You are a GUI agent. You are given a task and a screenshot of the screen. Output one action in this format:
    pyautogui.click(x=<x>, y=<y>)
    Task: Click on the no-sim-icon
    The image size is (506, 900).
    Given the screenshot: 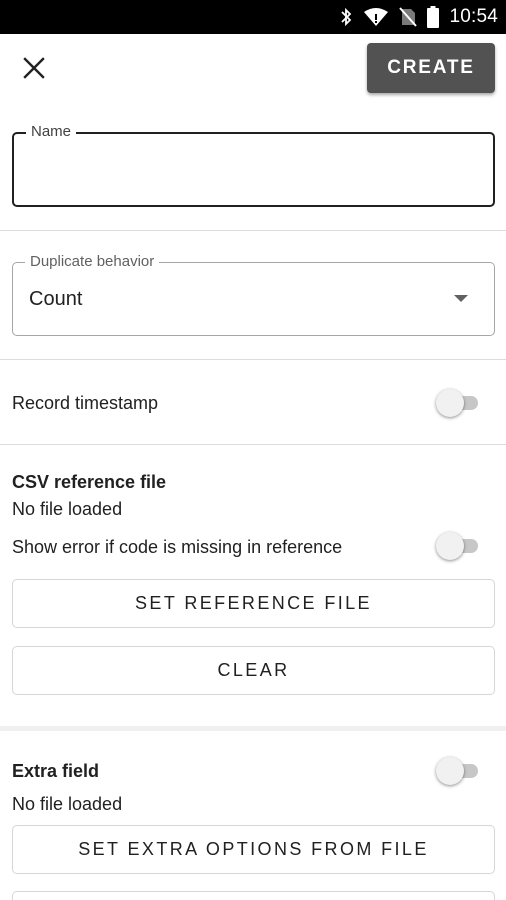 What is the action you would take?
    pyautogui.click(x=408, y=17)
    